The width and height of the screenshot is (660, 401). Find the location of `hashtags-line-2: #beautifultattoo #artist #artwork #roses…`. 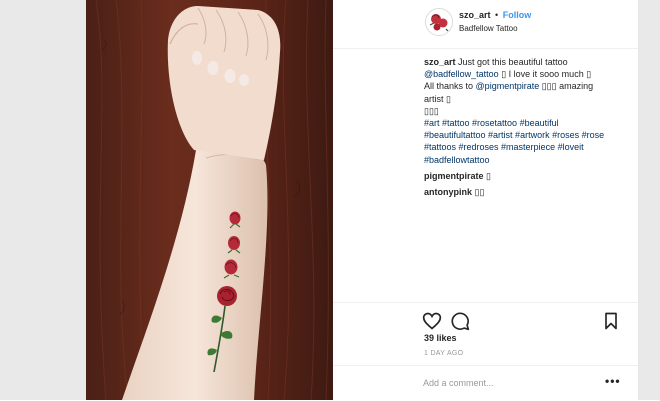

hashtags-line-2: #beautifultattoo #artist #artwork #roses… is located at coordinates (524, 135).